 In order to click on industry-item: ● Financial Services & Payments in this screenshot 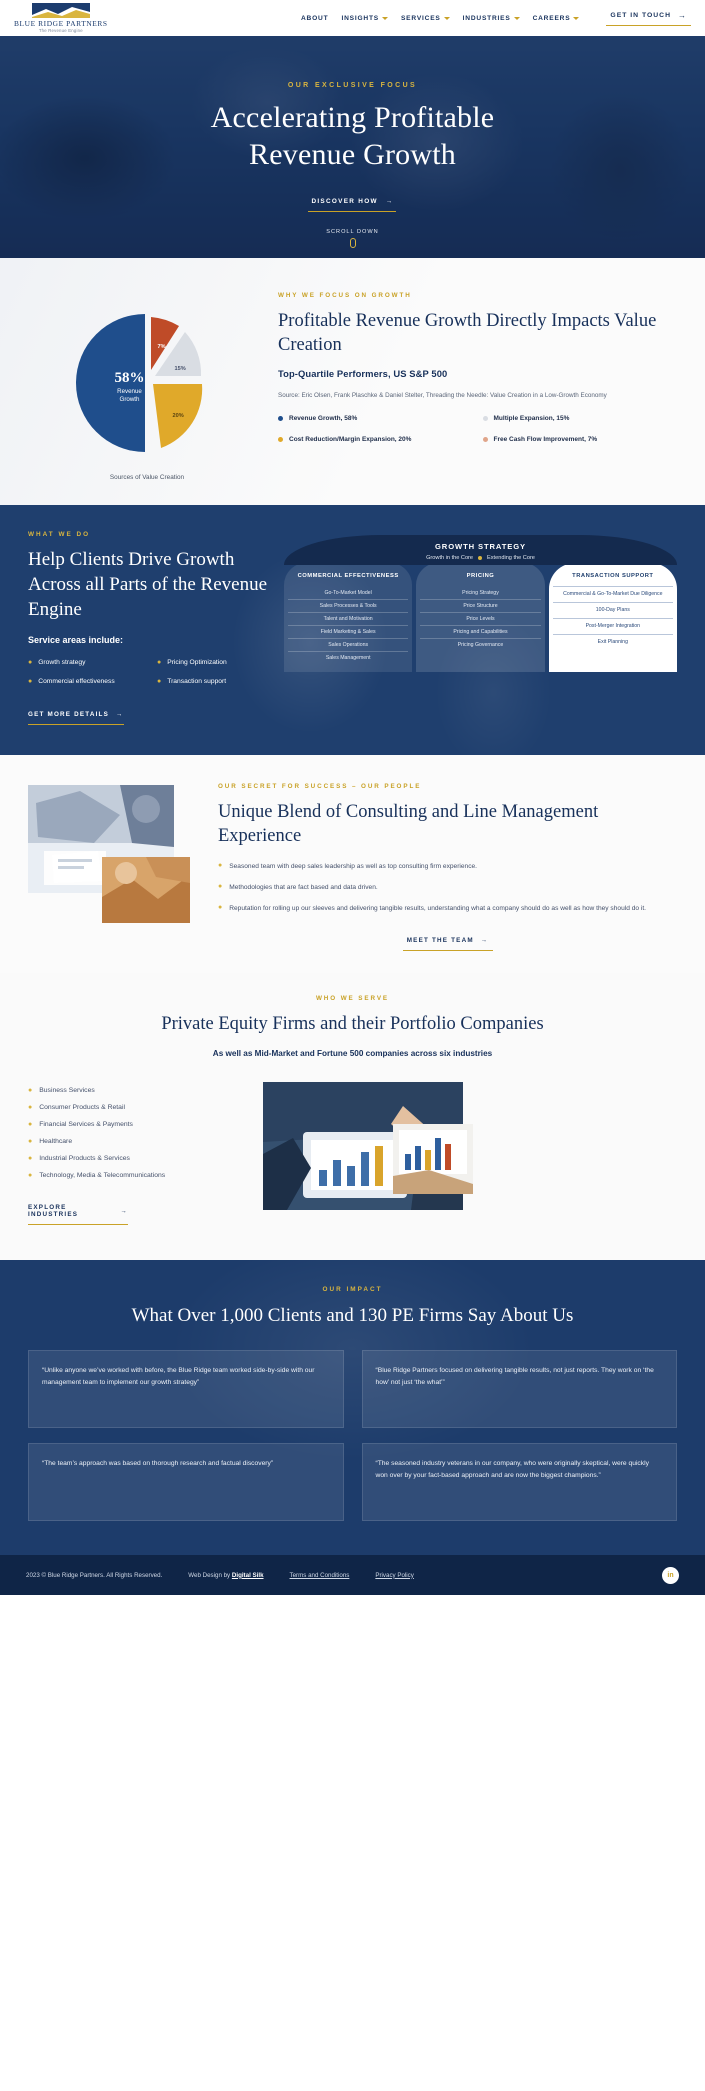, I will do `click(135, 1124)`.